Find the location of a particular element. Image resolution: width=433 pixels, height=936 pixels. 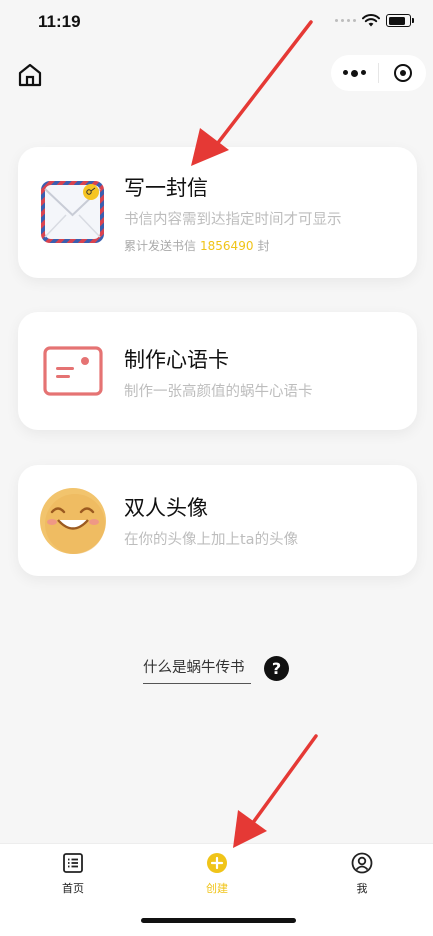

tab-me: 我 is located at coordinates (362, 874).